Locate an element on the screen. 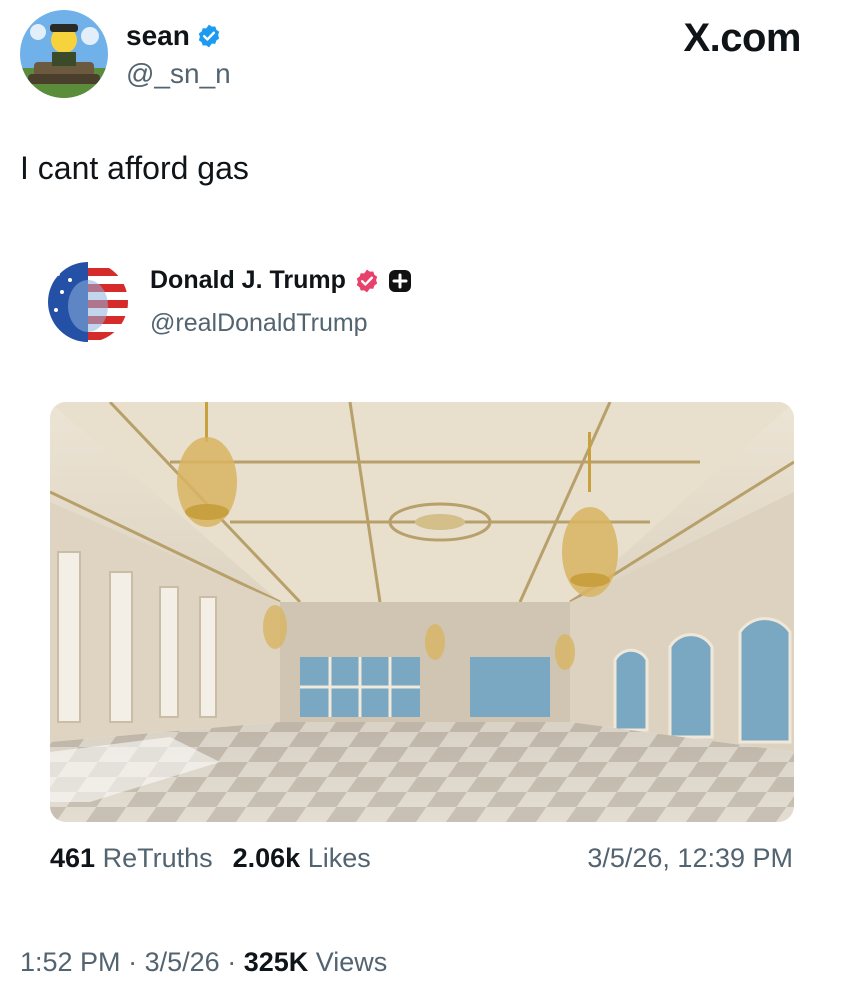  author-handle: @_sn_n is located at coordinates (178, 74).